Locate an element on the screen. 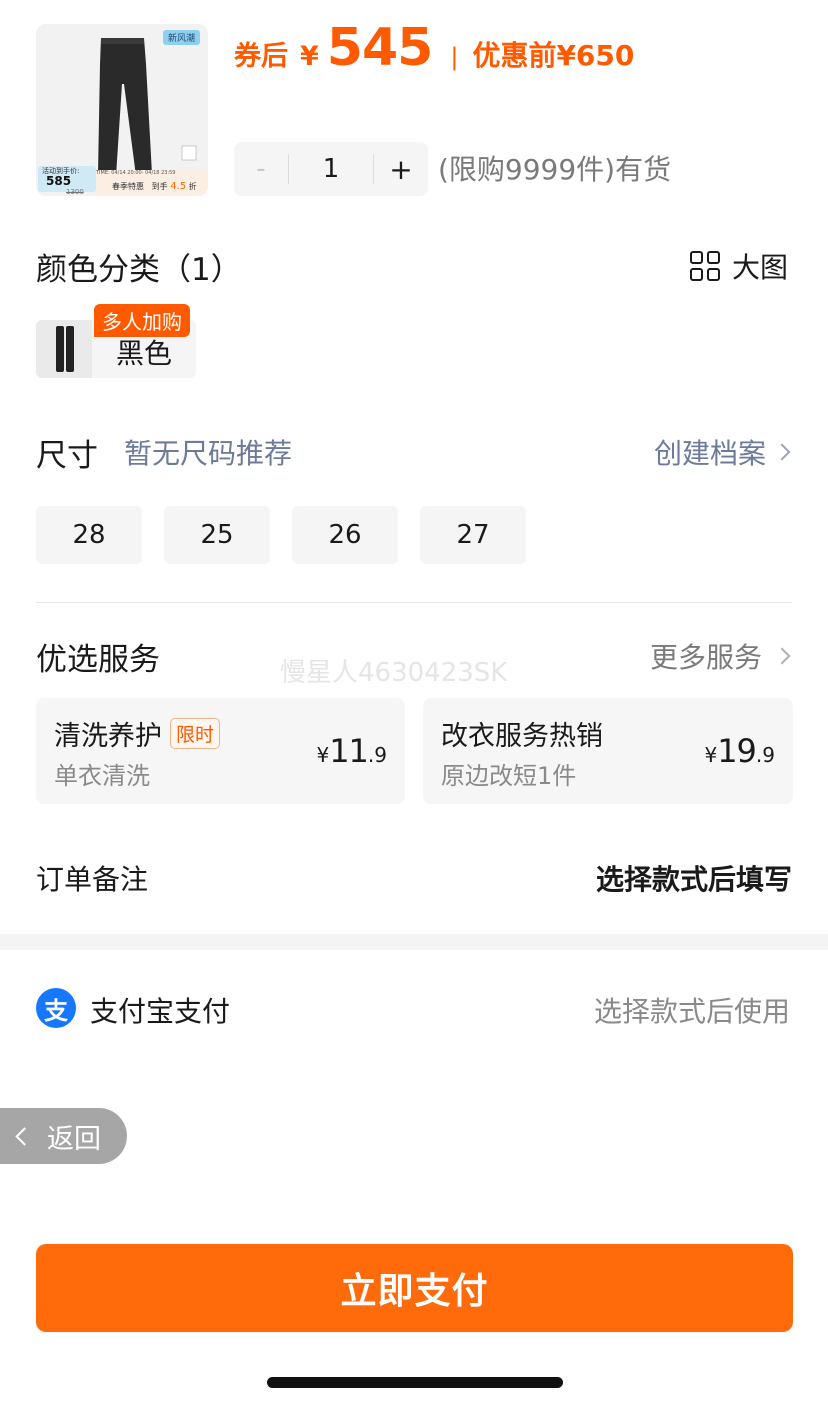 The height and width of the screenshot is (1404, 828). color-section-title: 颜色分类（1） is located at coordinates (139, 270).